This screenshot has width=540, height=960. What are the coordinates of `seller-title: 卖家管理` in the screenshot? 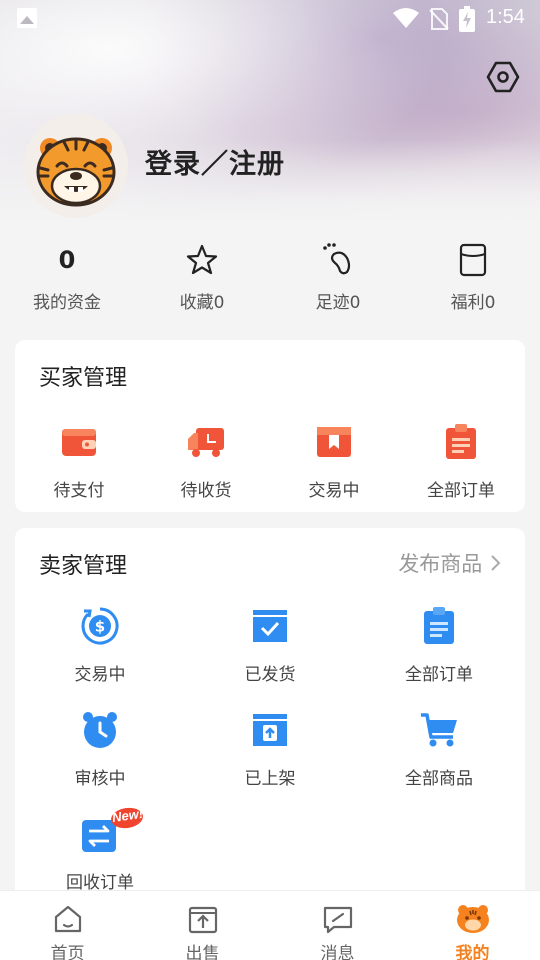 It's located at (83, 566).